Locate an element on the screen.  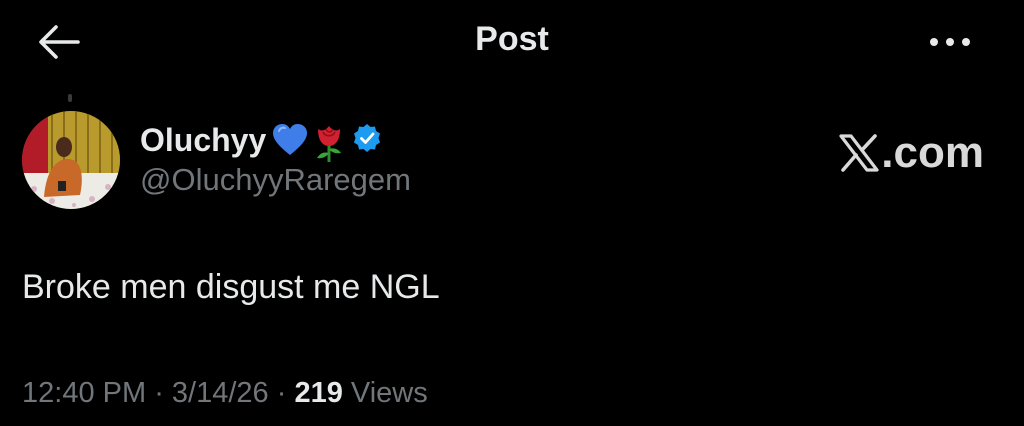
post-meta: 12:40 PM · 3/14/26 · 219 Views is located at coordinates (225, 393).